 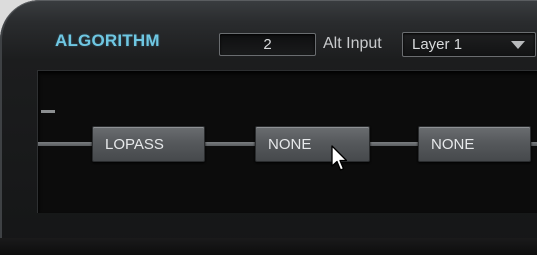 I want to click on algorithm-stage-1-button: LOPASS, so click(x=148, y=144).